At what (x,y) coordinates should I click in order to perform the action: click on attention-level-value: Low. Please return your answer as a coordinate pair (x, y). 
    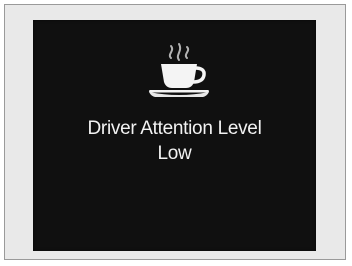
    Looking at the image, I should click on (174, 153).